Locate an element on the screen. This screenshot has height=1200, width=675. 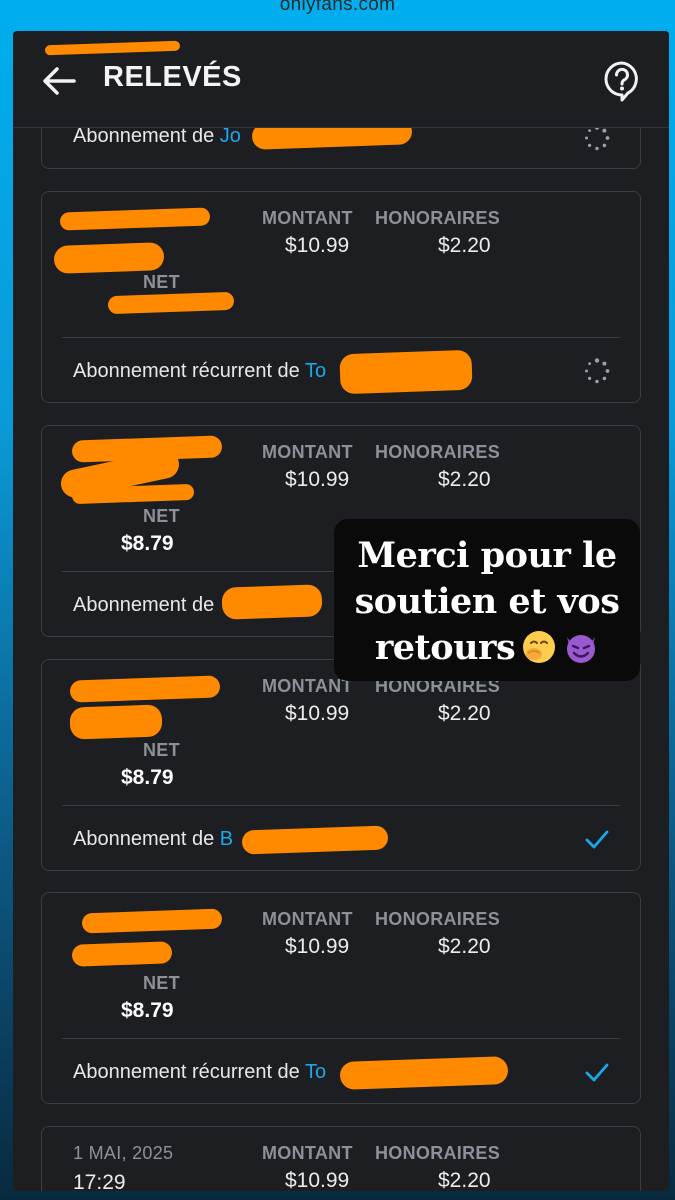
overlay-line: soutien et vos is located at coordinates (487, 601).